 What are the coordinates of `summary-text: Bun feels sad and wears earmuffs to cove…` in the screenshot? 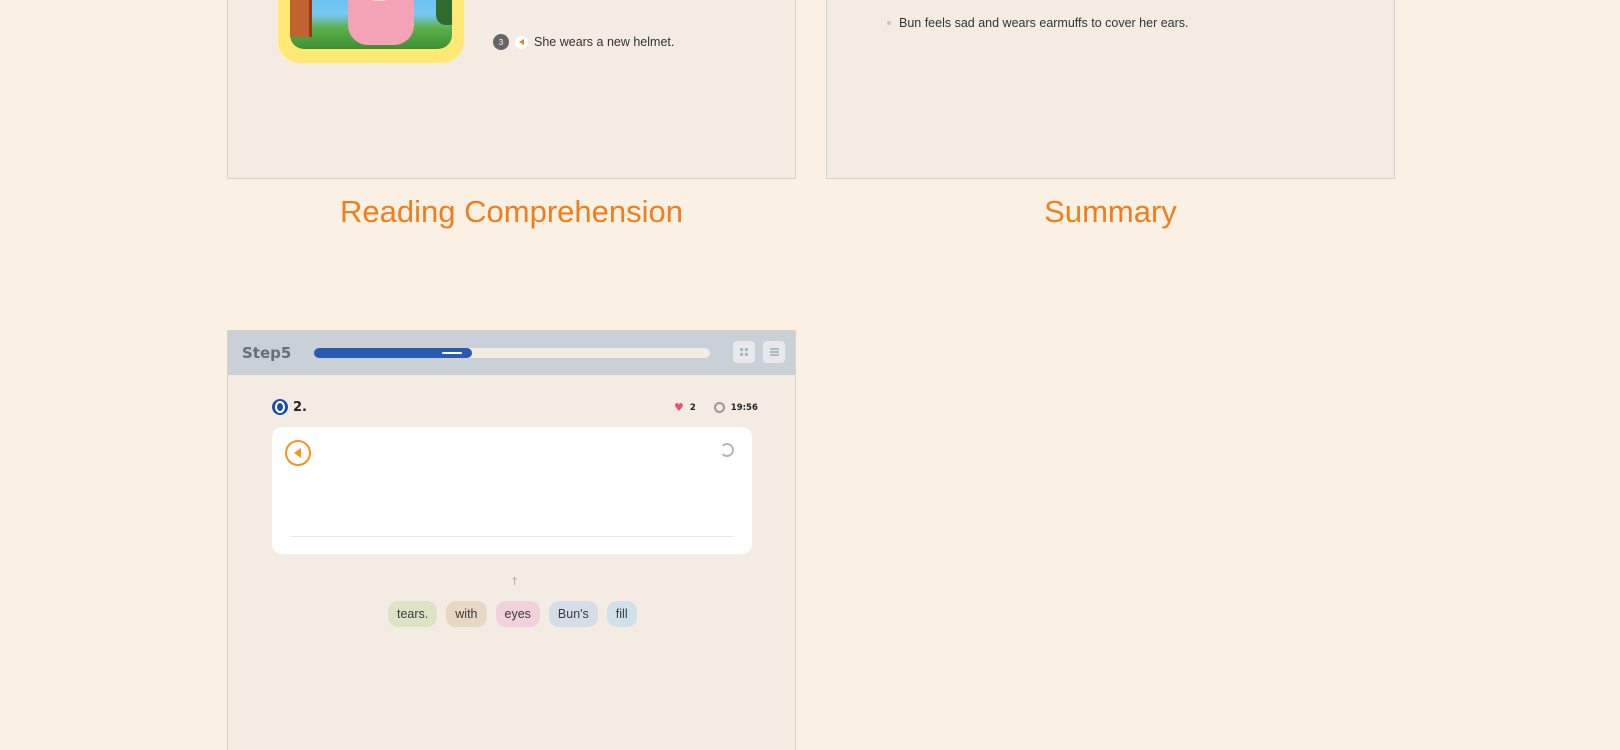 It's located at (1044, 23).